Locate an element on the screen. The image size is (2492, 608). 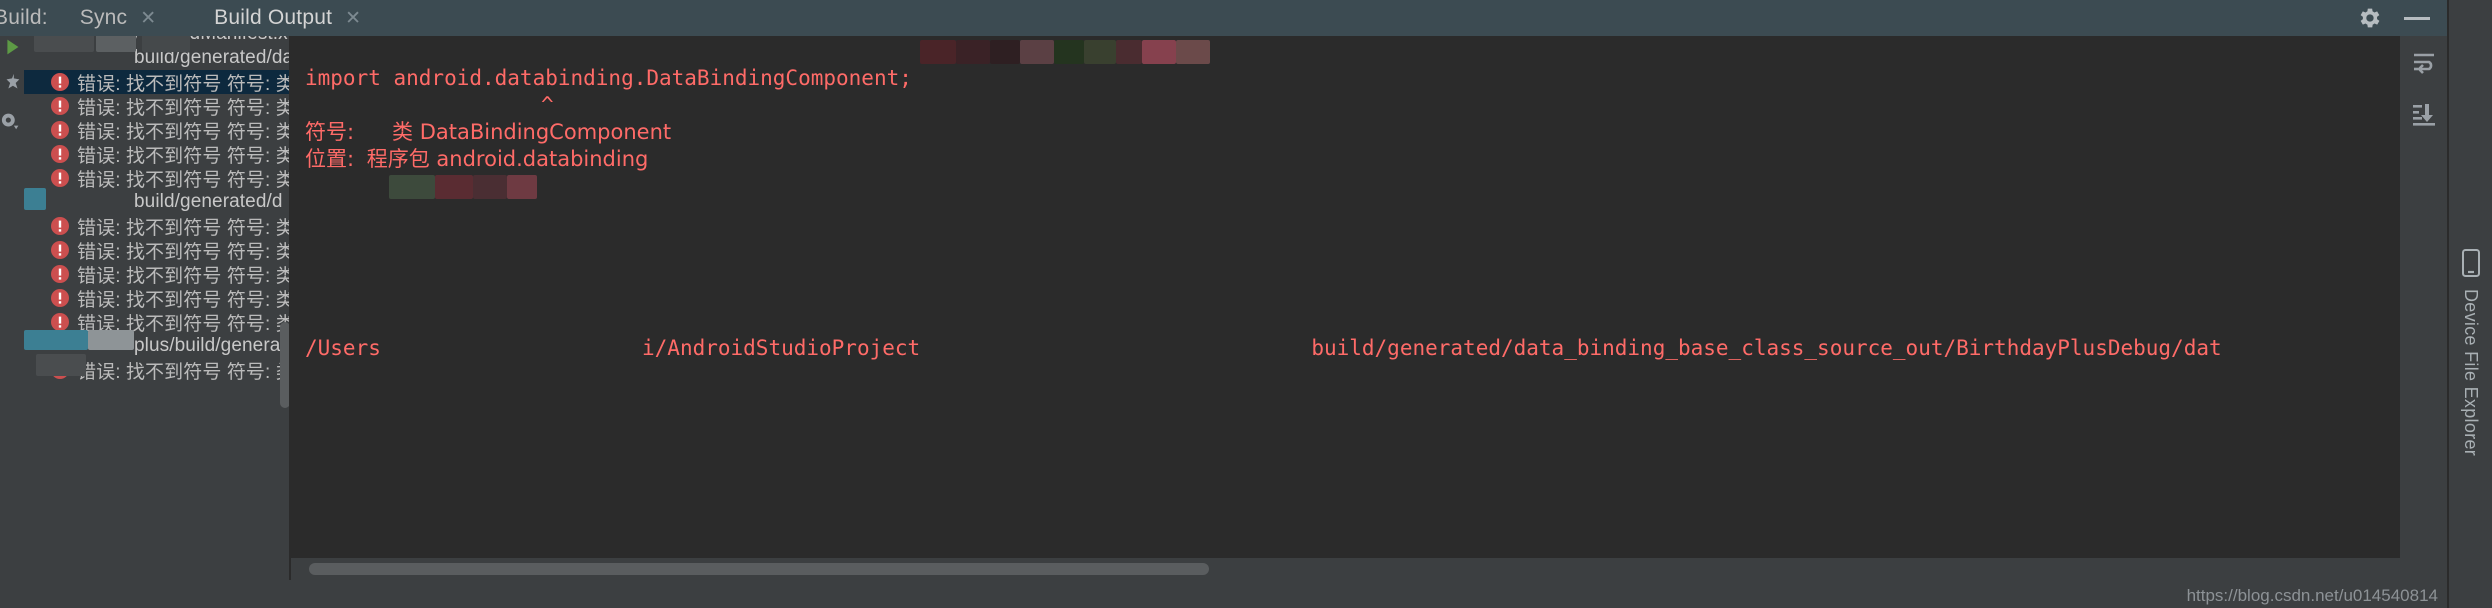
watermark: https://blog.csdn.net/u014540814 is located at coordinates (2312, 595).